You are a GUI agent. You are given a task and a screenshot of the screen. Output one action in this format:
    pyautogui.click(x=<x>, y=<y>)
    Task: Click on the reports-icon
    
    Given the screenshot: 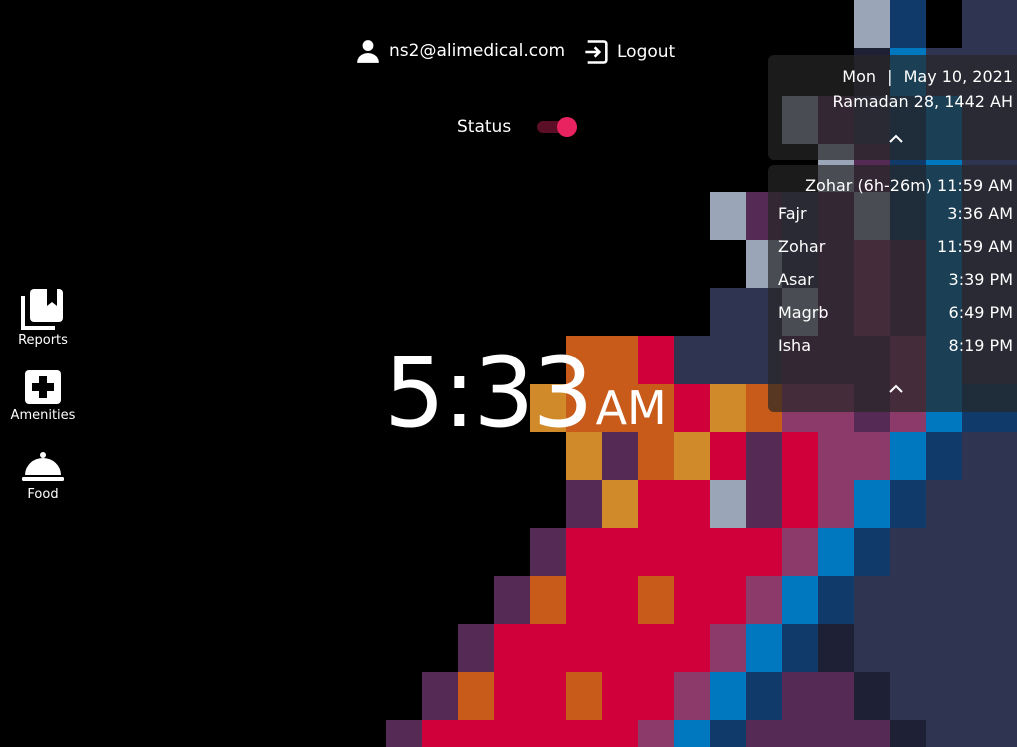 What is the action you would take?
    pyautogui.click(x=42, y=309)
    